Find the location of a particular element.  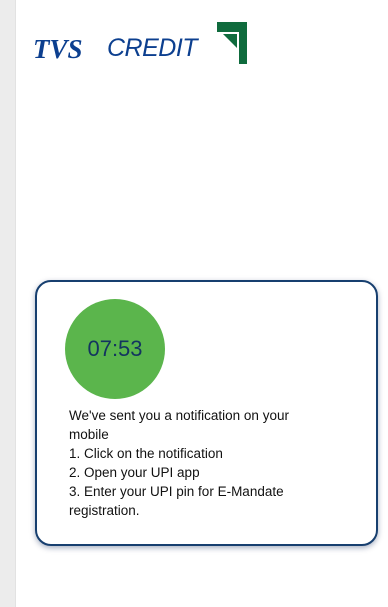

countdown-timer: 07:53 is located at coordinates (115, 349).